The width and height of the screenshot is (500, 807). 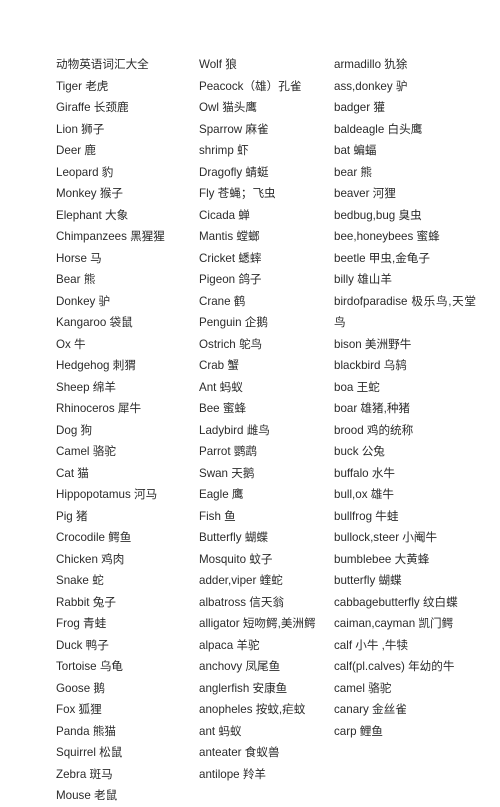 I want to click on vocabulary-entry: Lion 狮子, so click(x=80, y=129).